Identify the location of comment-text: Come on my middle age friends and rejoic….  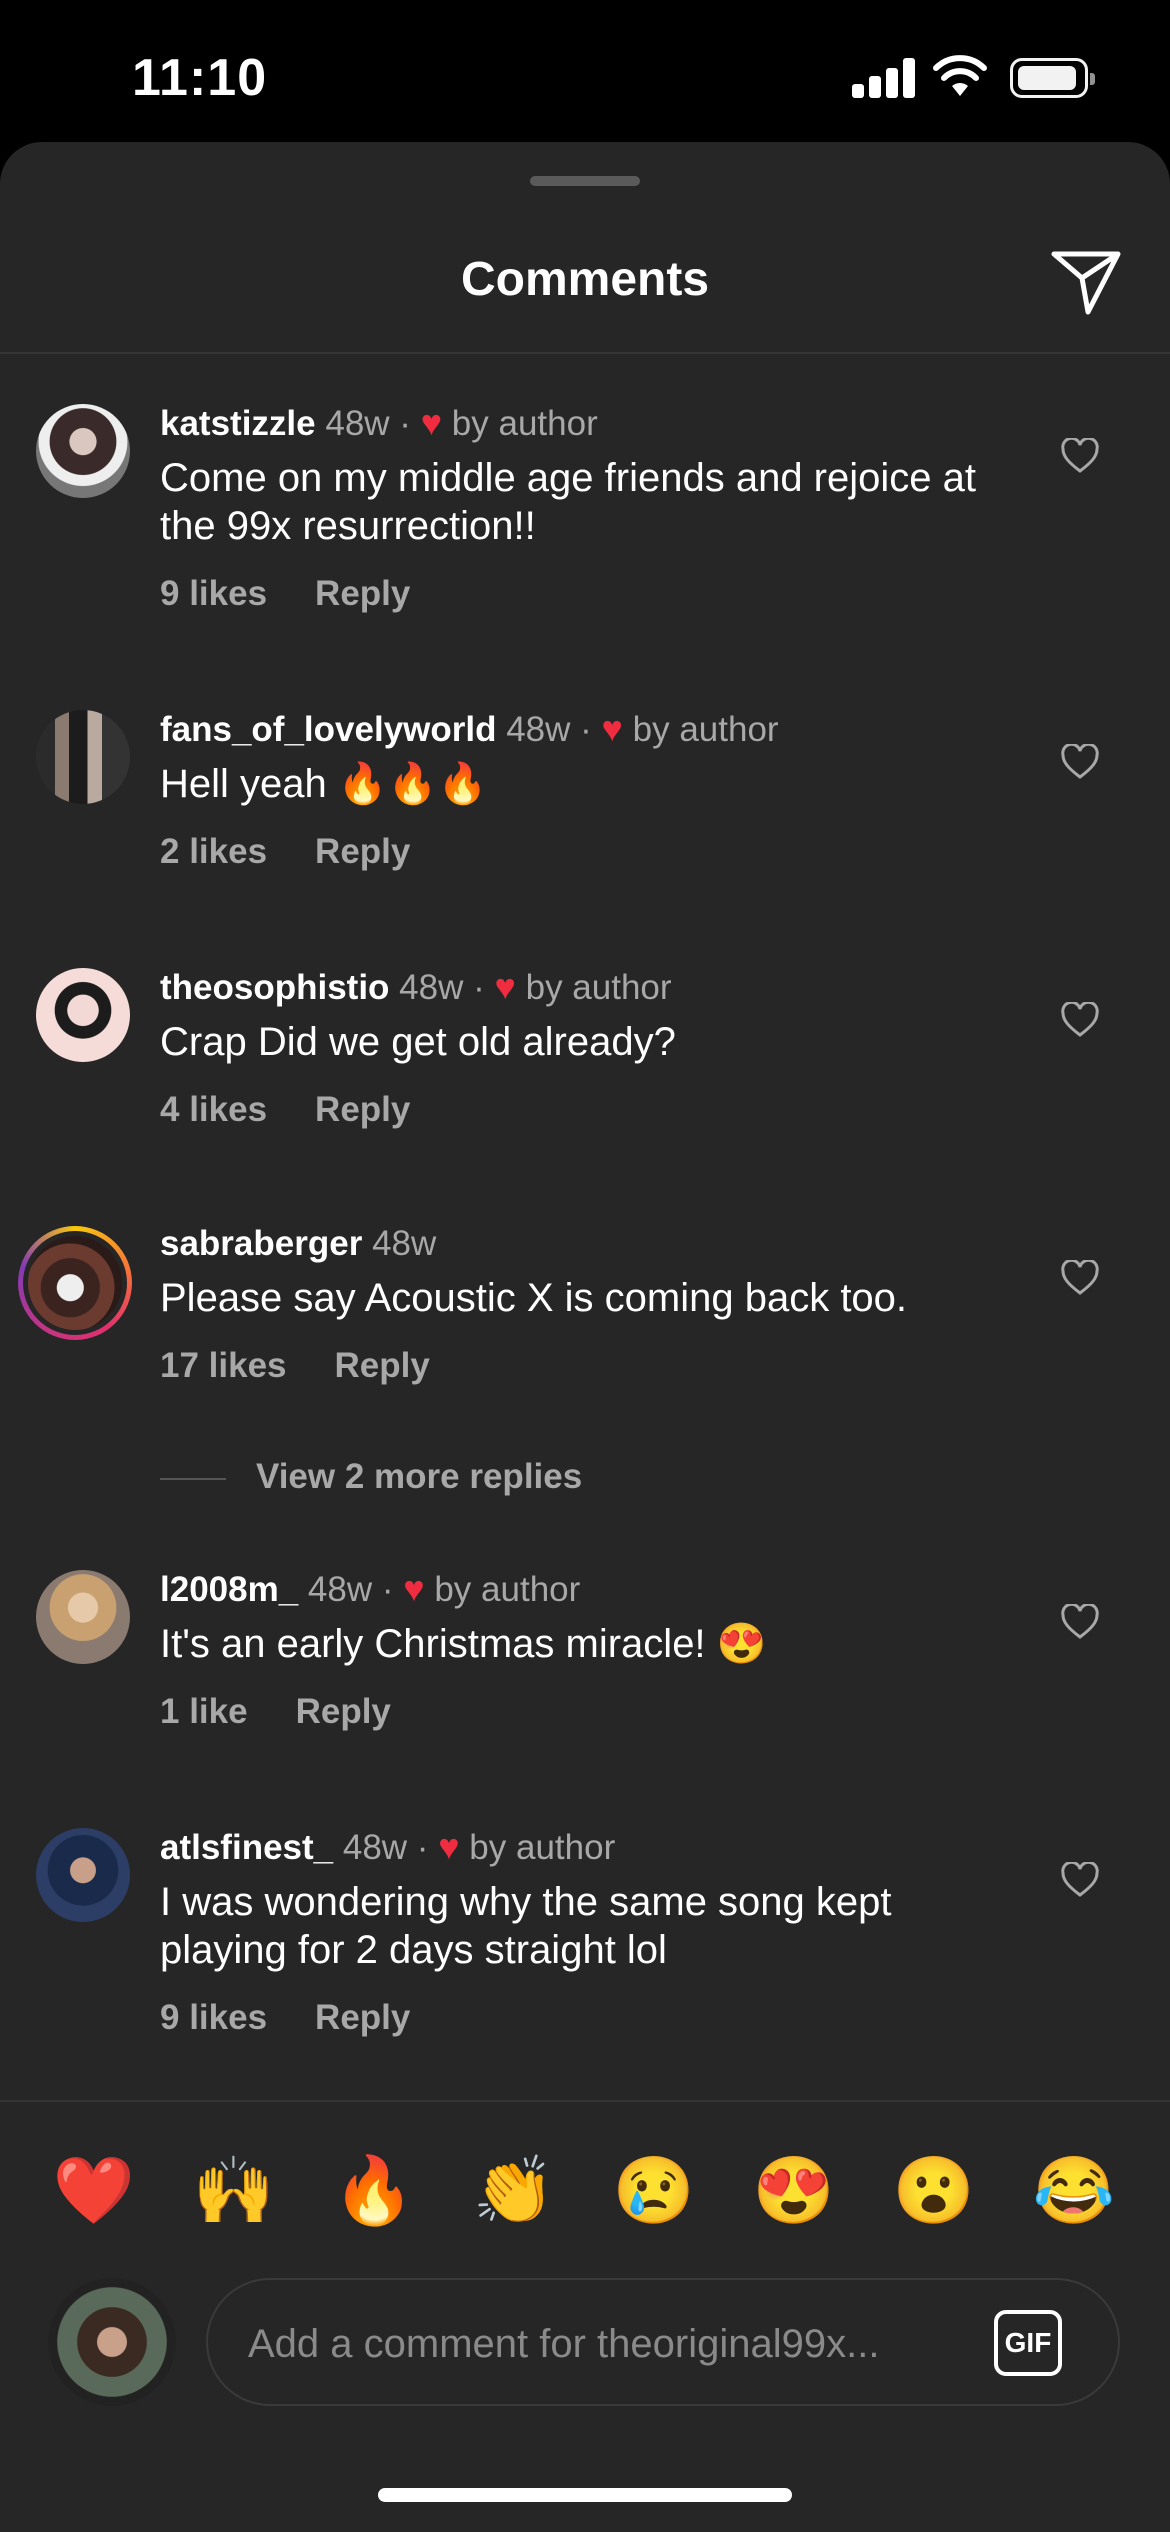
(568, 502).